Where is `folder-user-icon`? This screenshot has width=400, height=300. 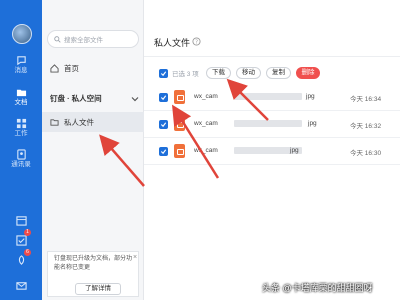 folder-user-icon is located at coordinates (54, 122).